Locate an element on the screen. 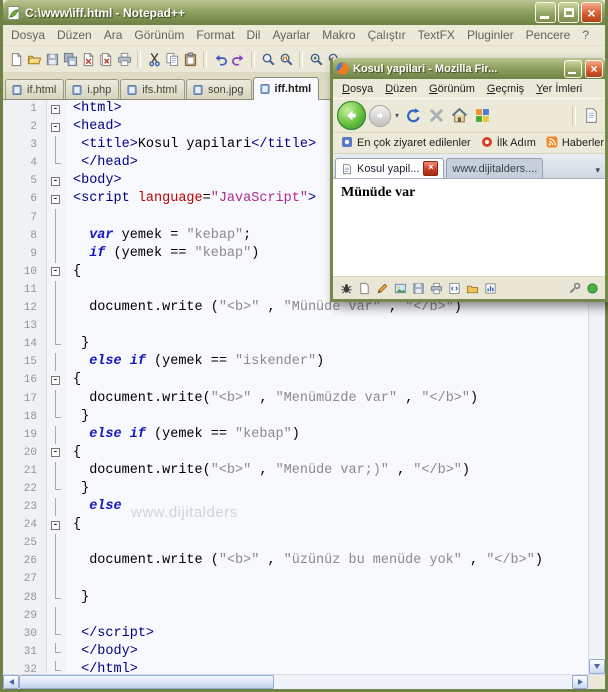 The image size is (608, 692). quick-launch-grid-icon is located at coordinates (482, 116).